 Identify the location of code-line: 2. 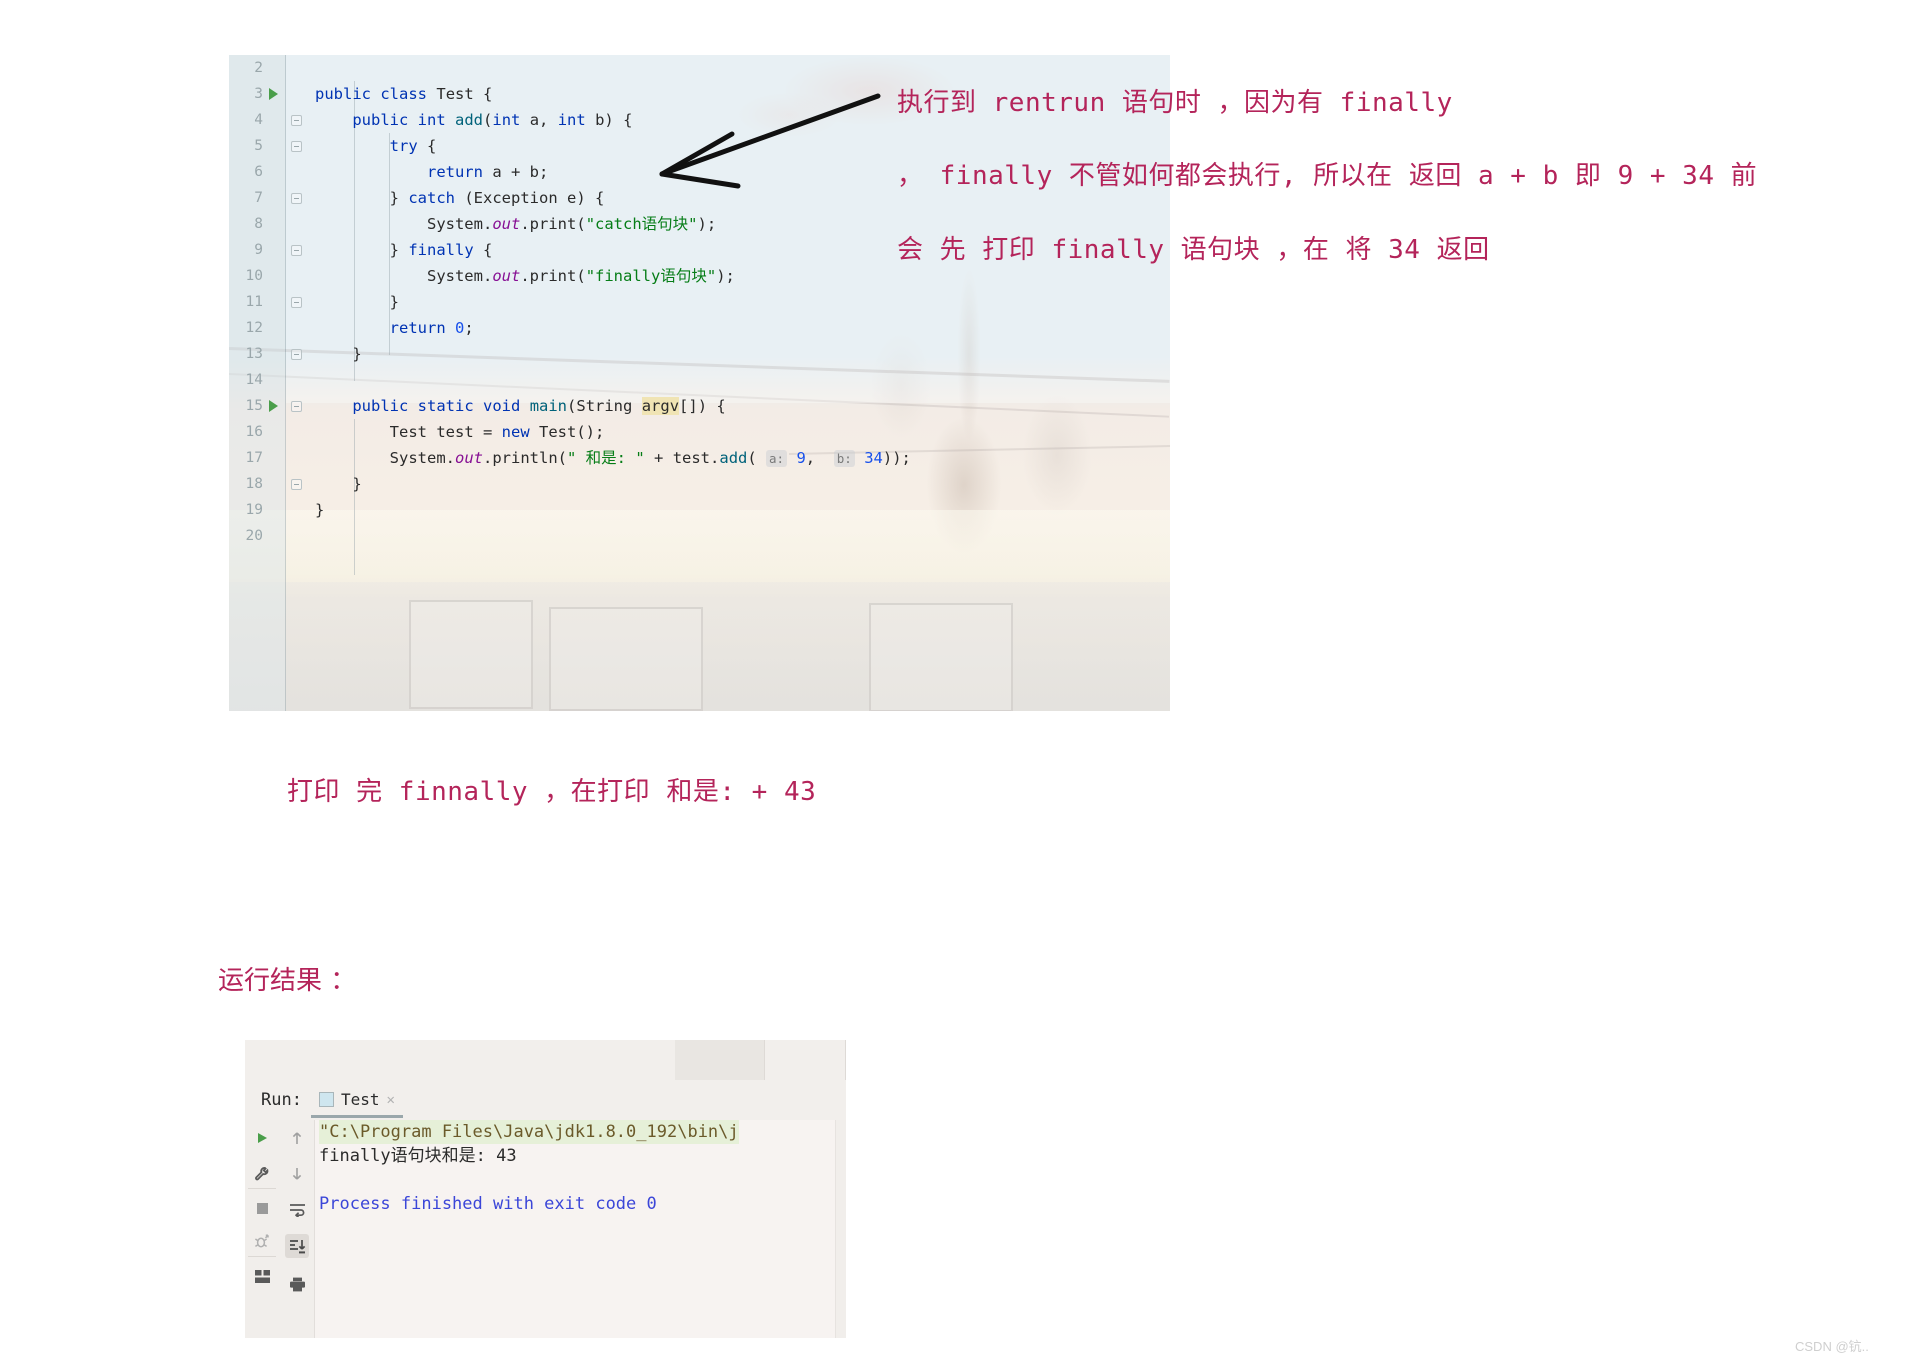
(699, 68).